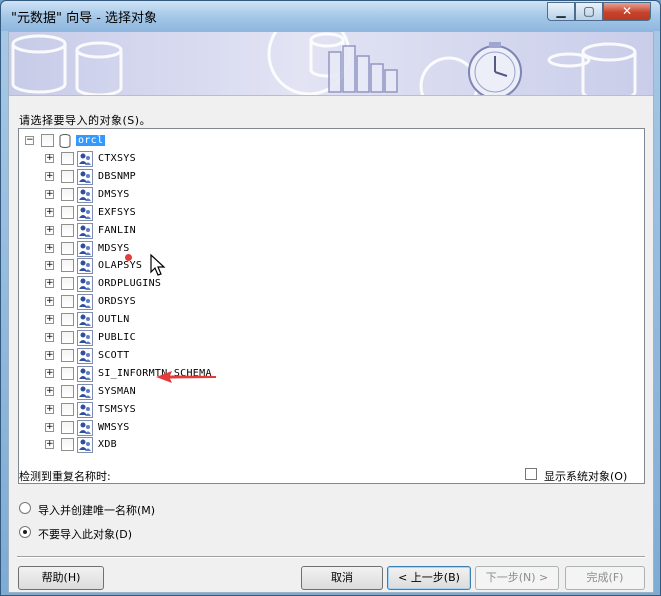 This screenshot has height=596, width=661. Describe the element at coordinates (331, 356) in the screenshot. I see `tree-item-scott: + SCOTT` at that location.